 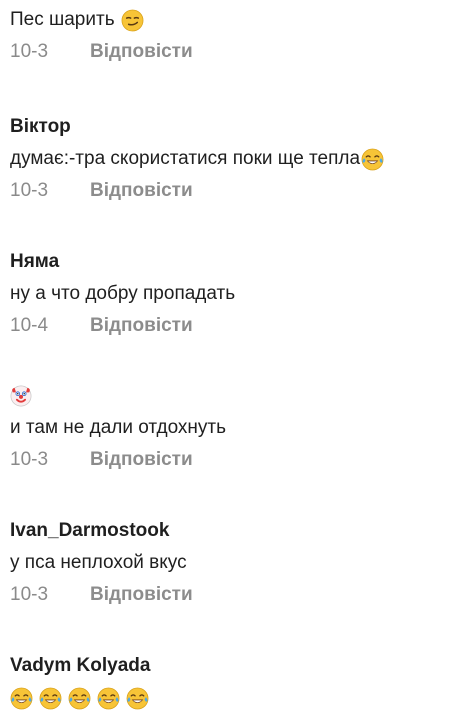 I want to click on comment-text-row: думає:-тра скористатися поки ще тепла, so click(x=231, y=159).